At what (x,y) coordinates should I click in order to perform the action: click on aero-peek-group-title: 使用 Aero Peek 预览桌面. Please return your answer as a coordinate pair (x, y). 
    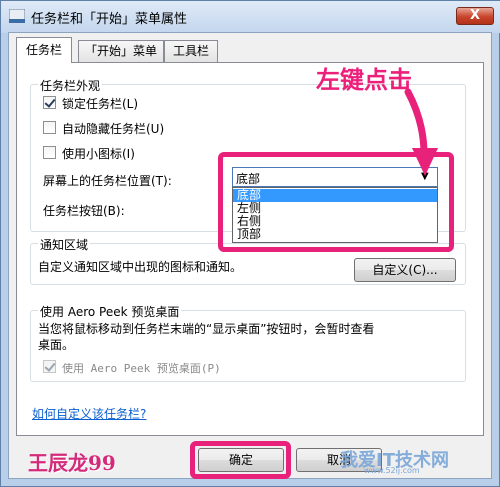
    Looking at the image, I should click on (110, 311).